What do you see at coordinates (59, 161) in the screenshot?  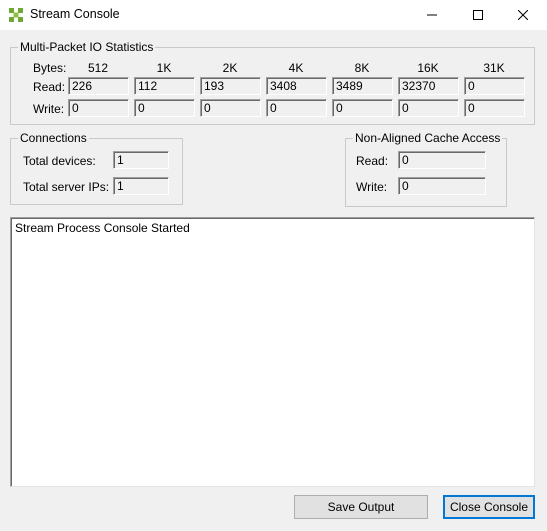 I see `total-devices-label: Total devices:` at bounding box center [59, 161].